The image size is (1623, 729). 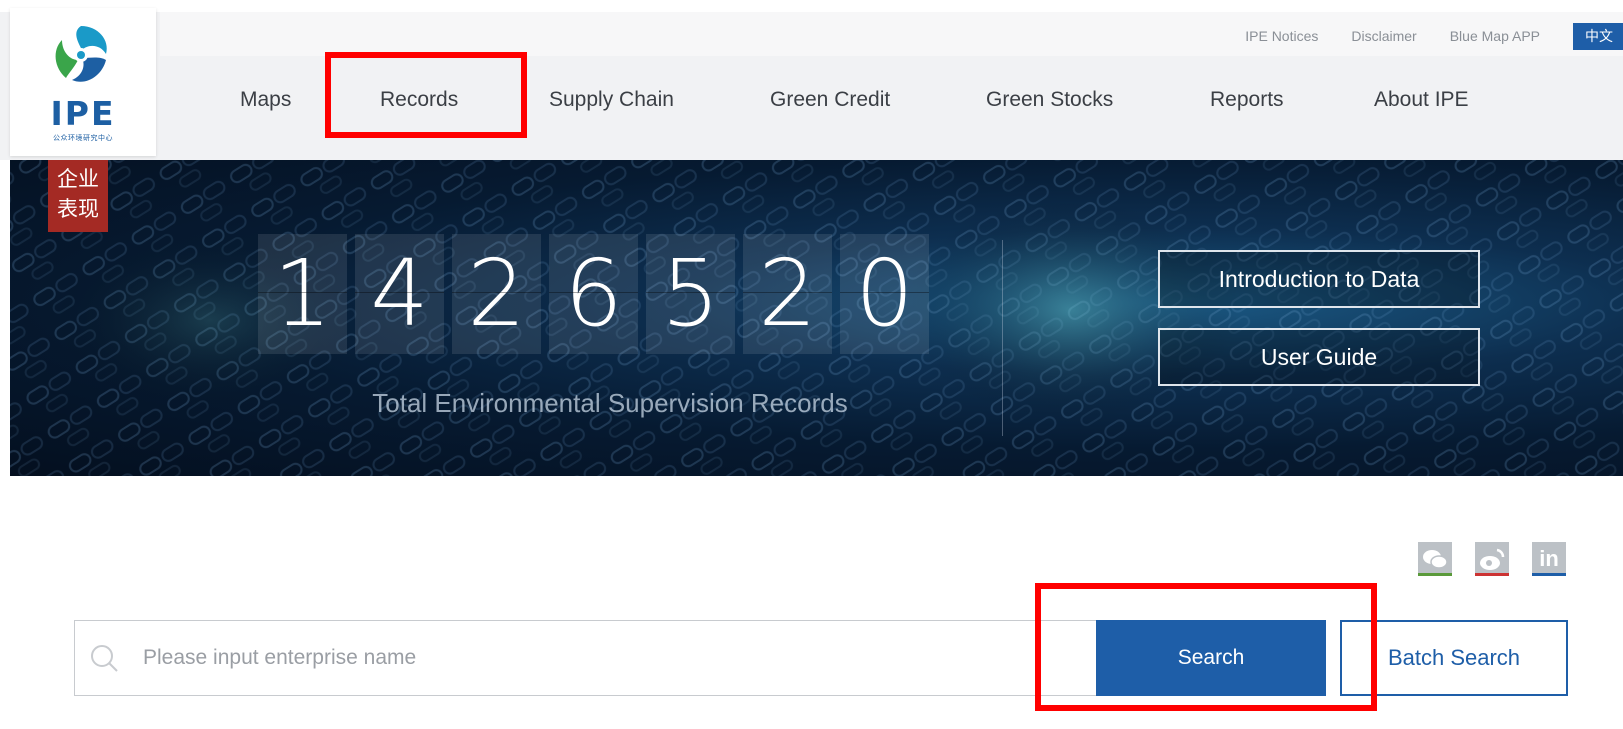 What do you see at coordinates (265, 100) in the screenshot?
I see `nav-item-maps: Maps` at bounding box center [265, 100].